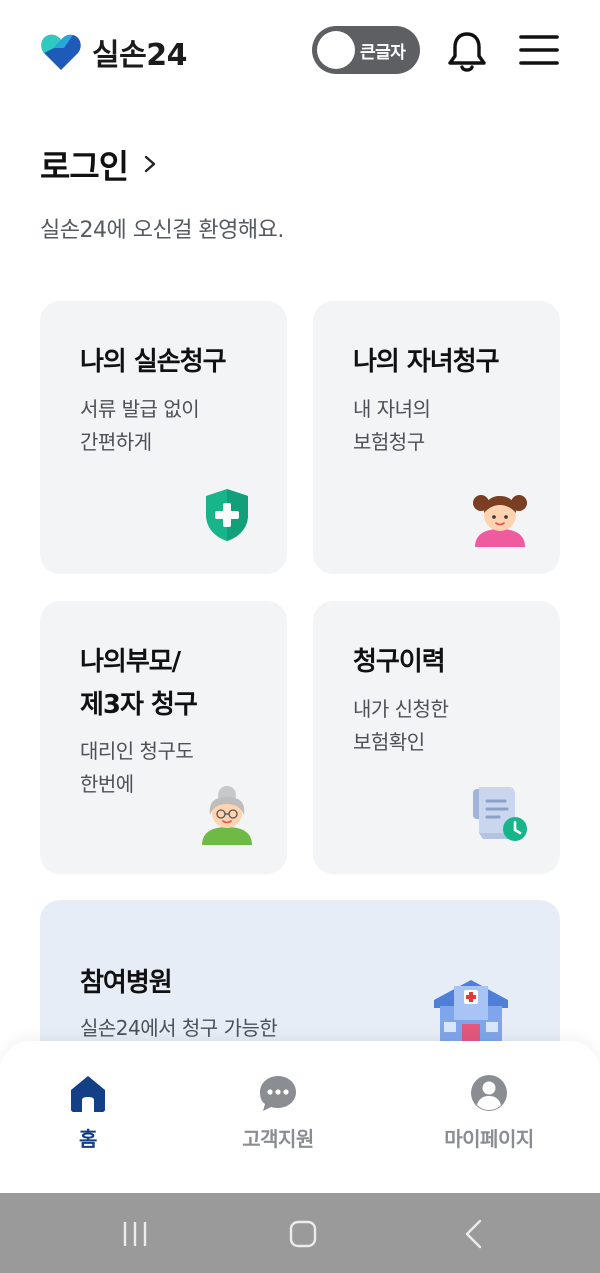 The image size is (600, 1273). I want to click on card-desc-line1: 서류 발급 없이, so click(140, 409).